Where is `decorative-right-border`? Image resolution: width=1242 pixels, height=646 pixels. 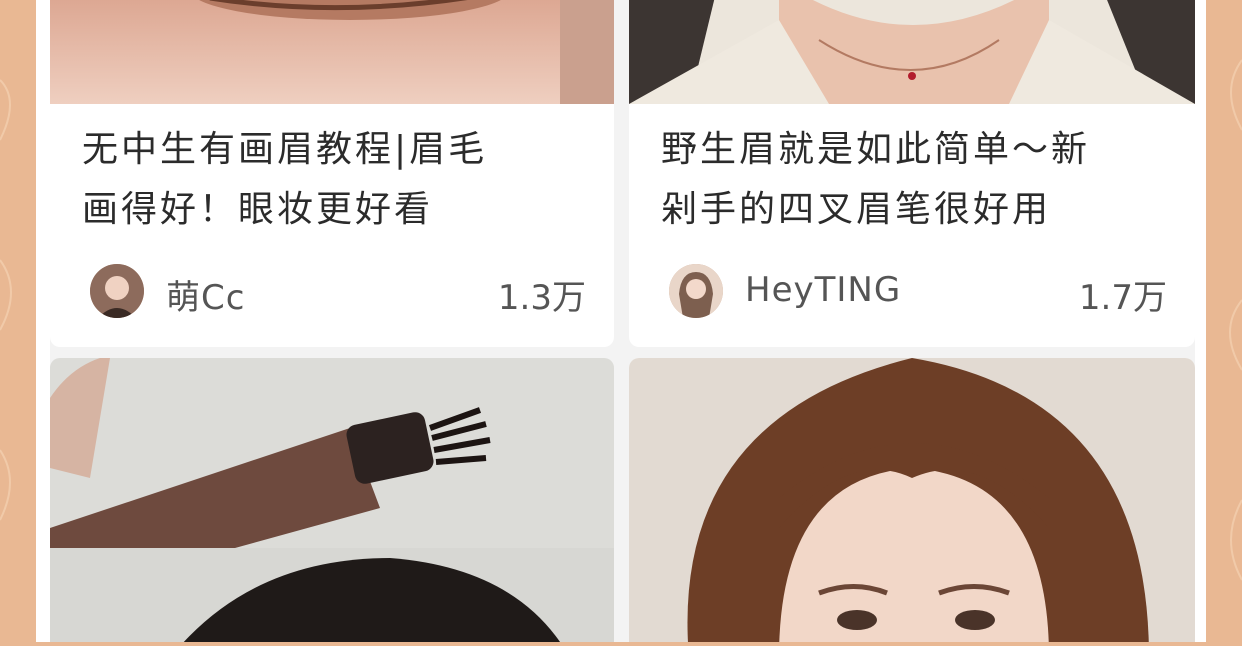 decorative-right-border is located at coordinates (1224, 321).